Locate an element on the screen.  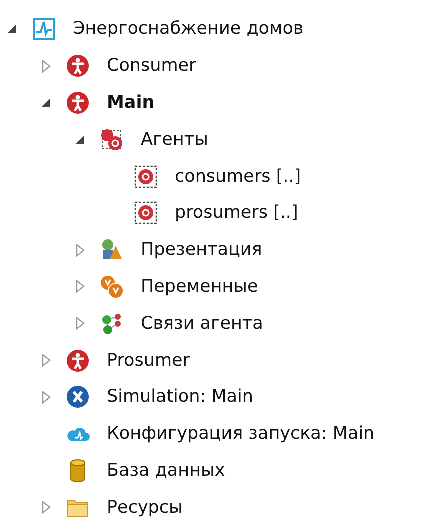
tree-item: consumers [..] is located at coordinates (238, 176).